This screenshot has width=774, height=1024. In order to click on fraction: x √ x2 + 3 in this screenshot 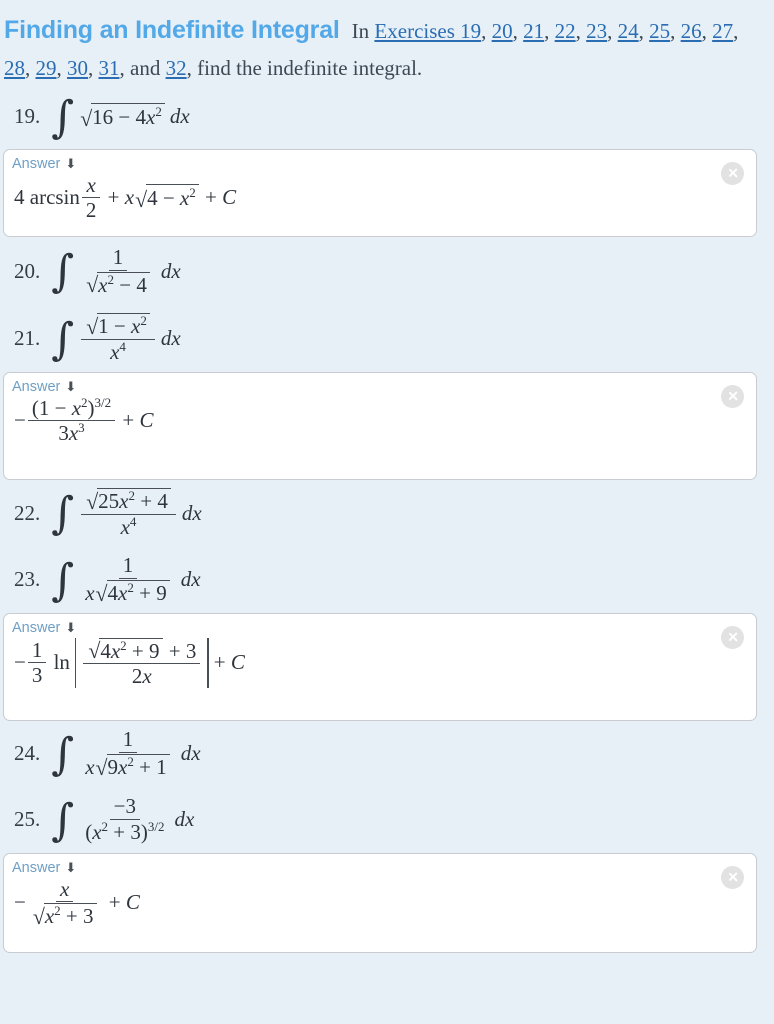, I will do `click(65, 902)`.